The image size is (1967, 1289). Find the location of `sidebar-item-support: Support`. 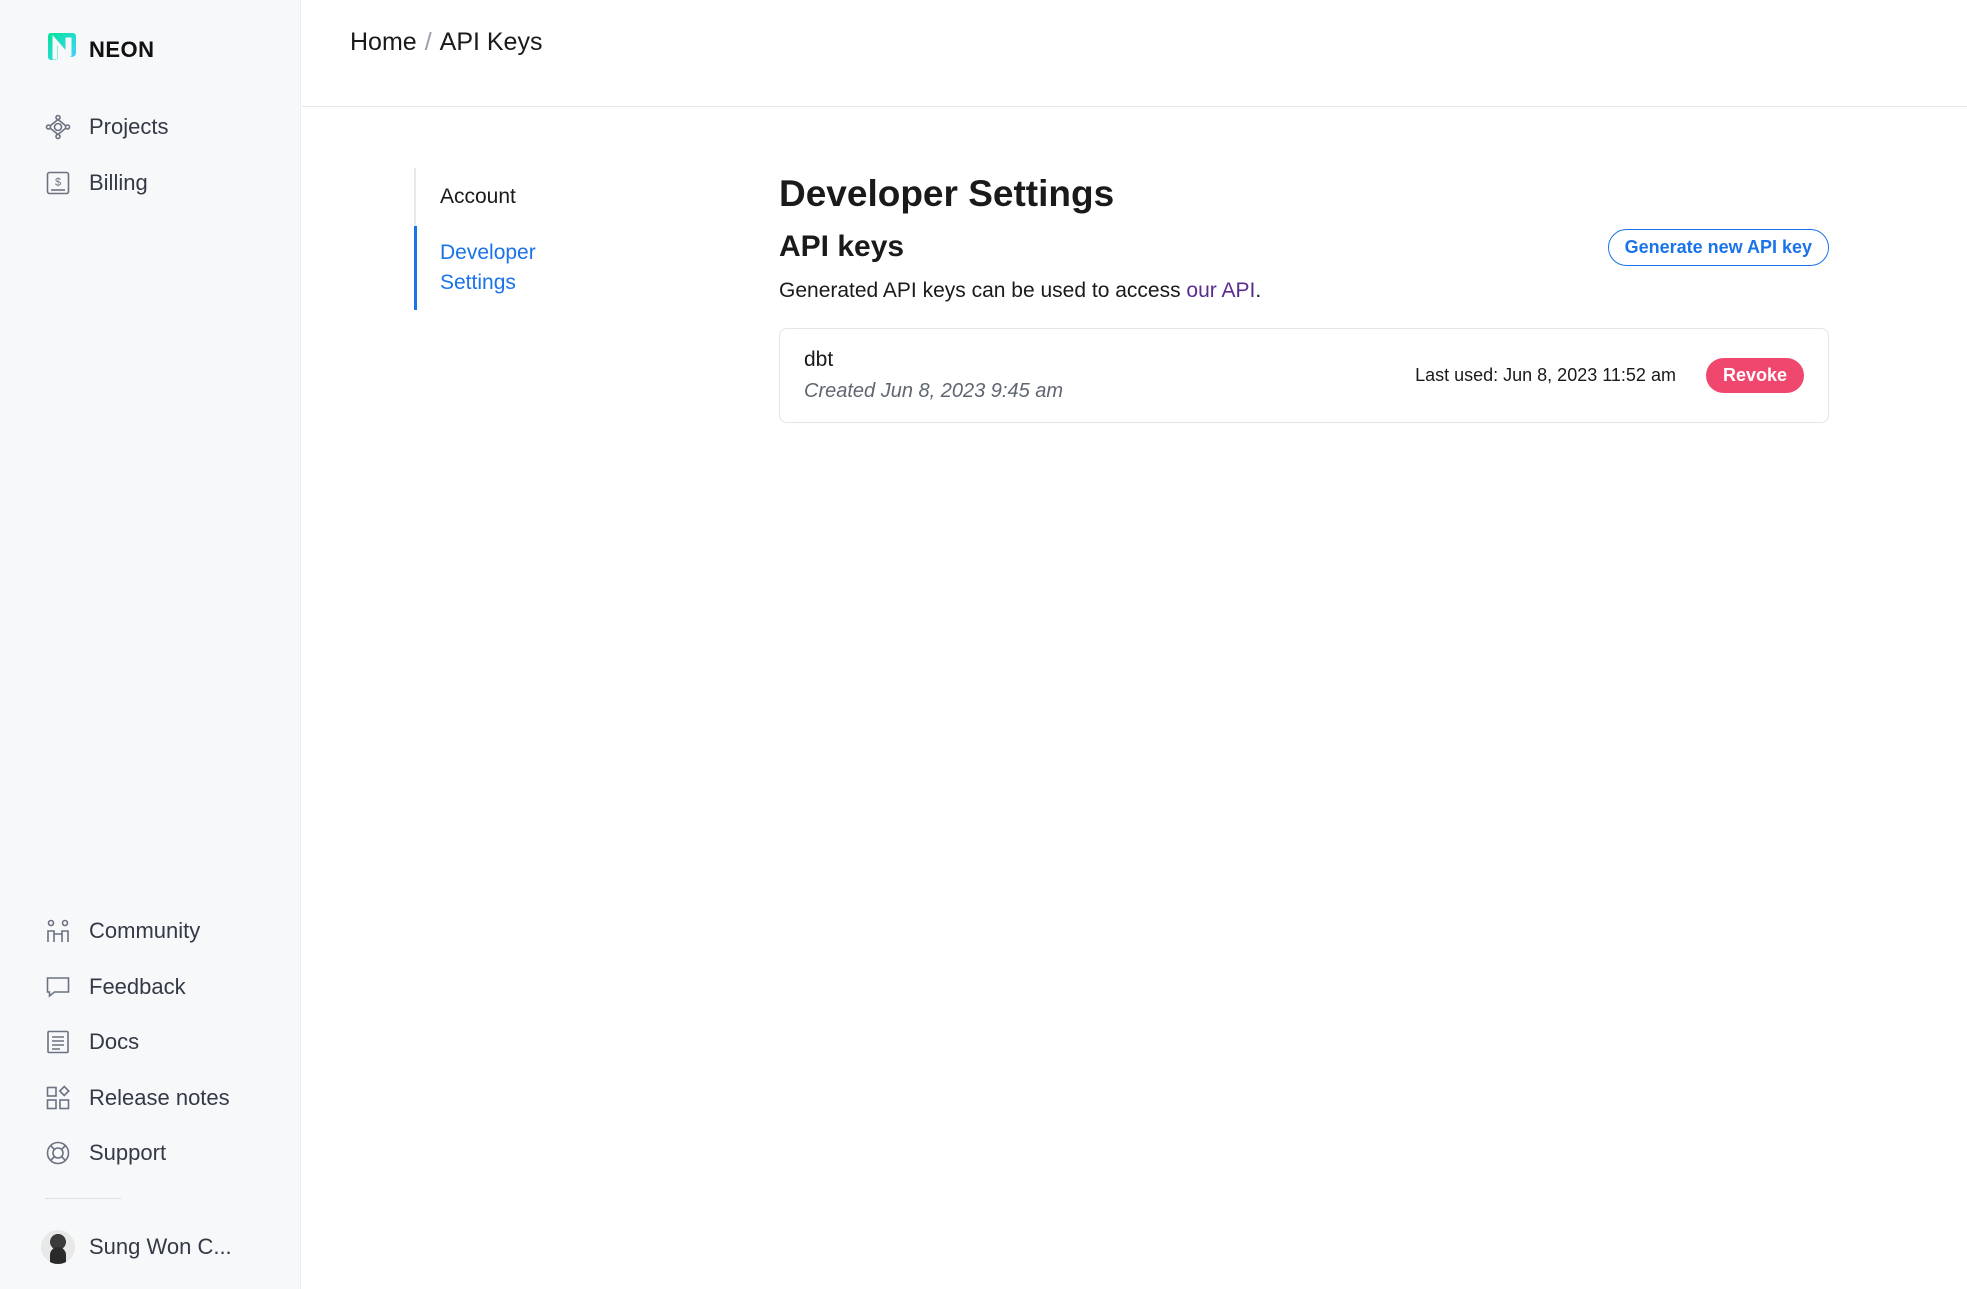

sidebar-item-support: Support is located at coordinates (105, 1153).